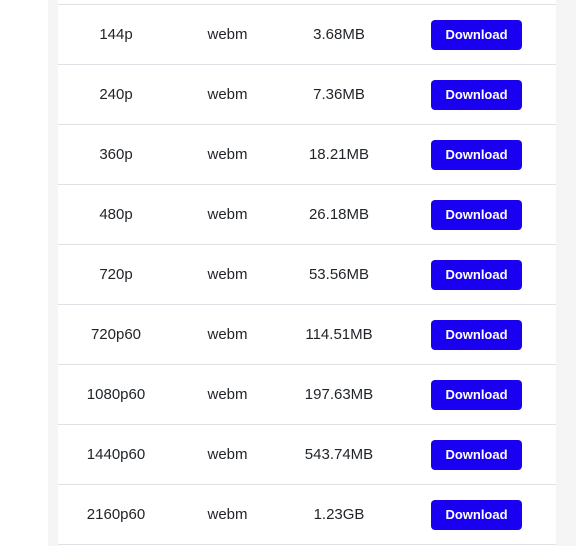 The image size is (576, 546). I want to click on cell-size: 26.18MB, so click(339, 214).